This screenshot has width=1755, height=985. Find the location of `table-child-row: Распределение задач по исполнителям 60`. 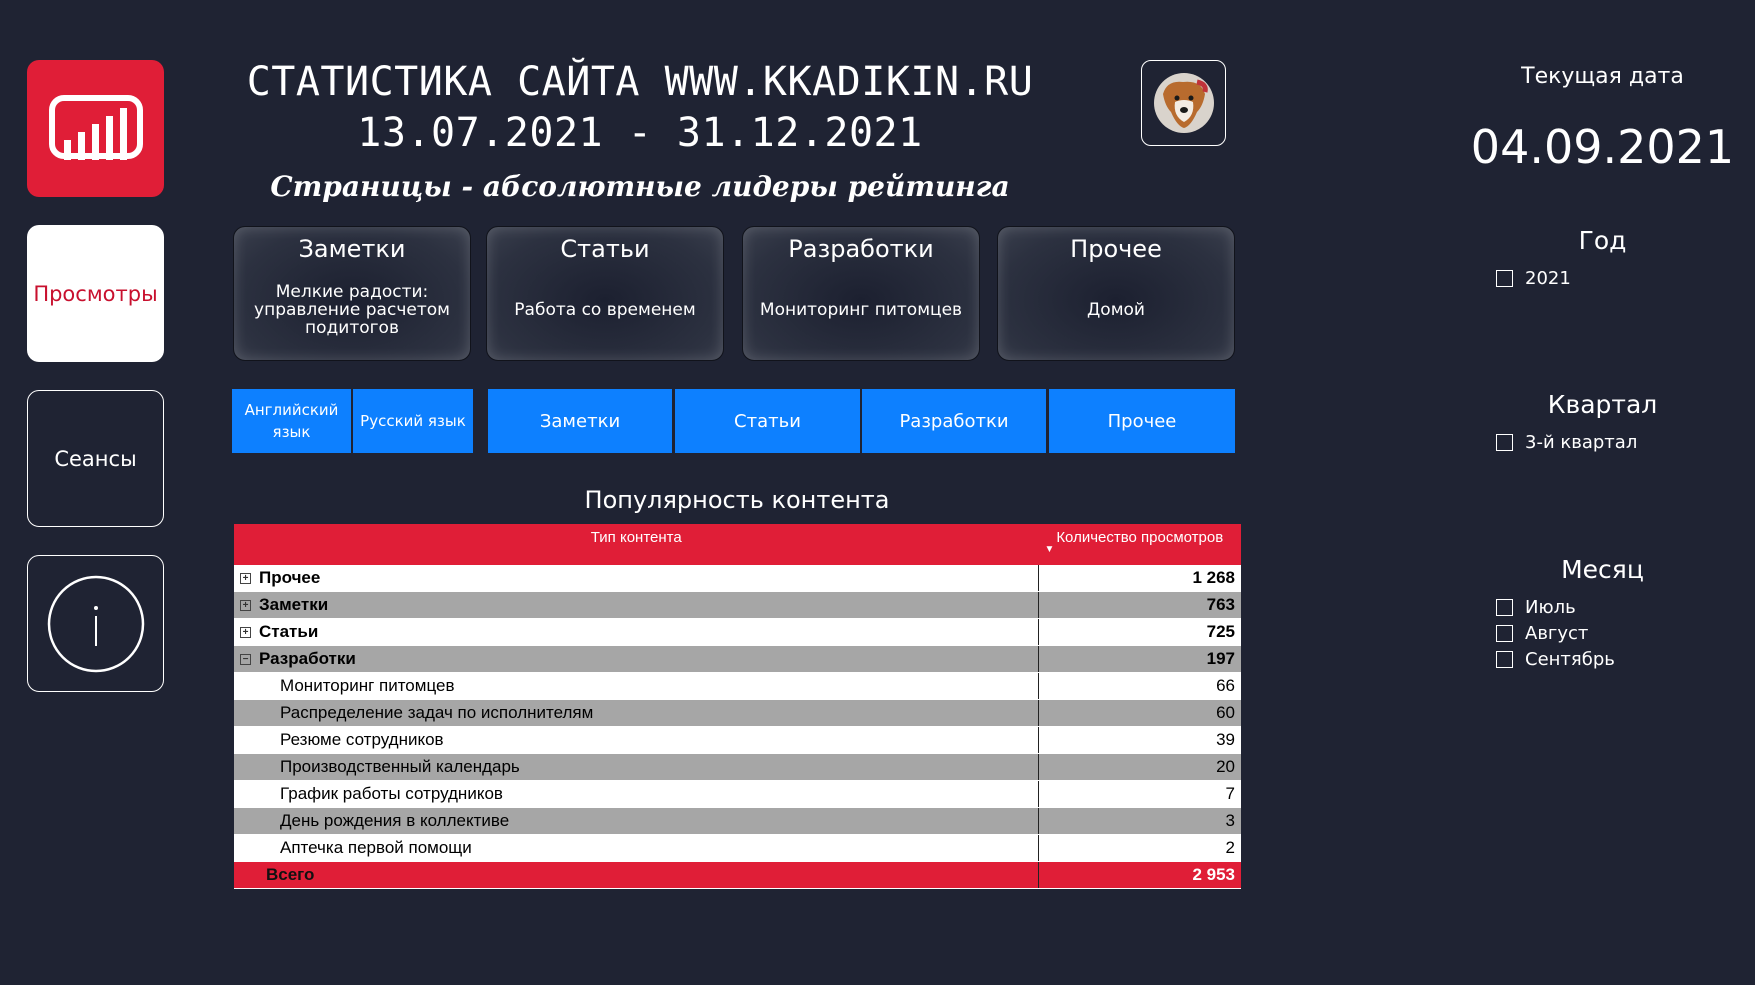

table-child-row: Распределение задач по исполнителям 60 is located at coordinates (737, 713).